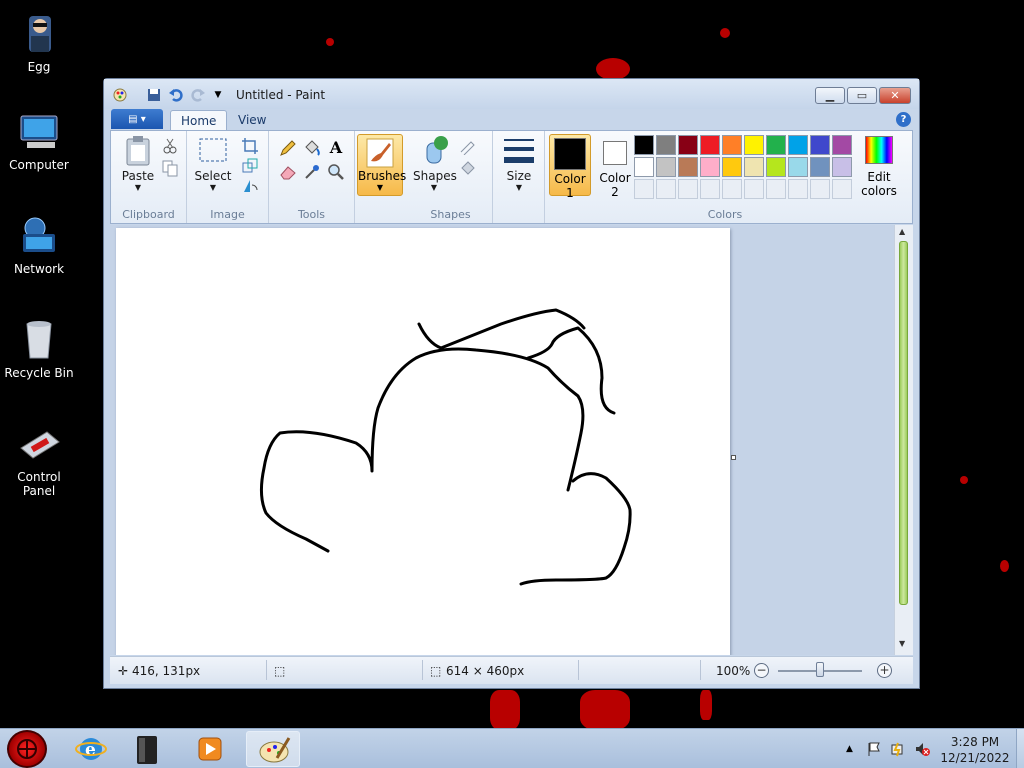 The image size is (1024, 768). What do you see at coordinates (1020, 748) in the screenshot?
I see `show-desktop-button` at bounding box center [1020, 748].